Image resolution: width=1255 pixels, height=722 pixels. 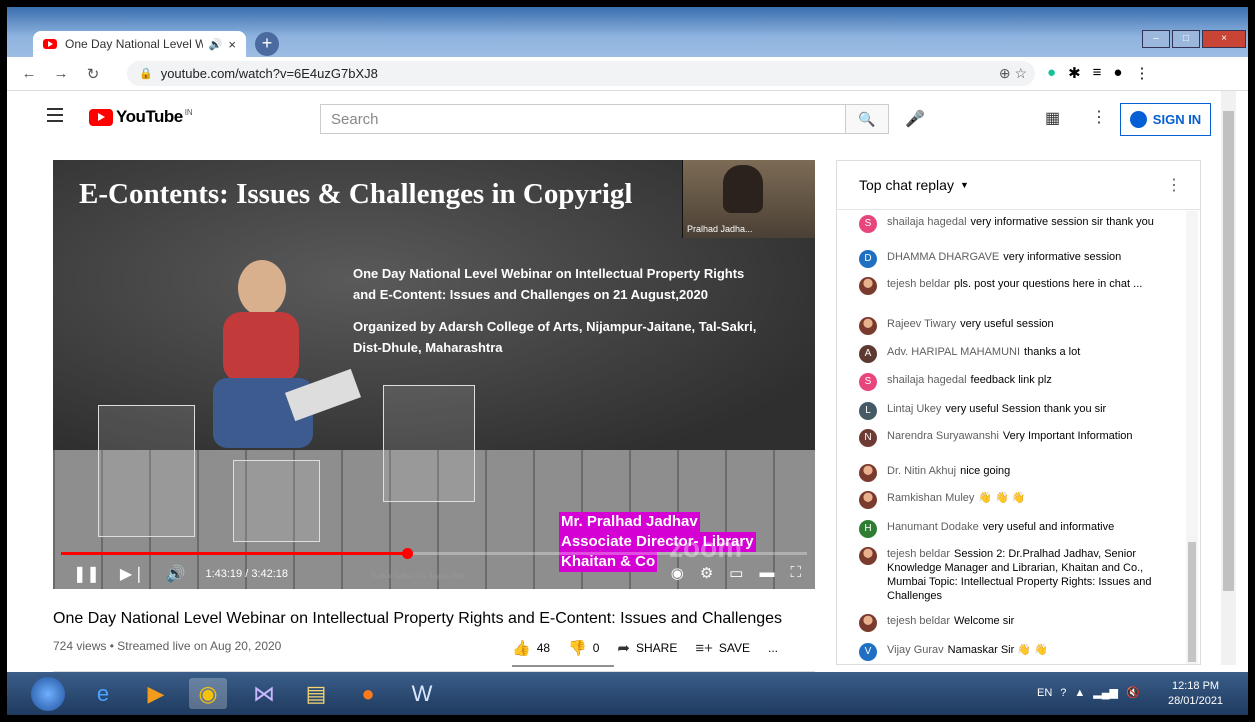 What do you see at coordinates (1099, 117) in the screenshot?
I see `settings-dots-icon: ⋮` at bounding box center [1099, 117].